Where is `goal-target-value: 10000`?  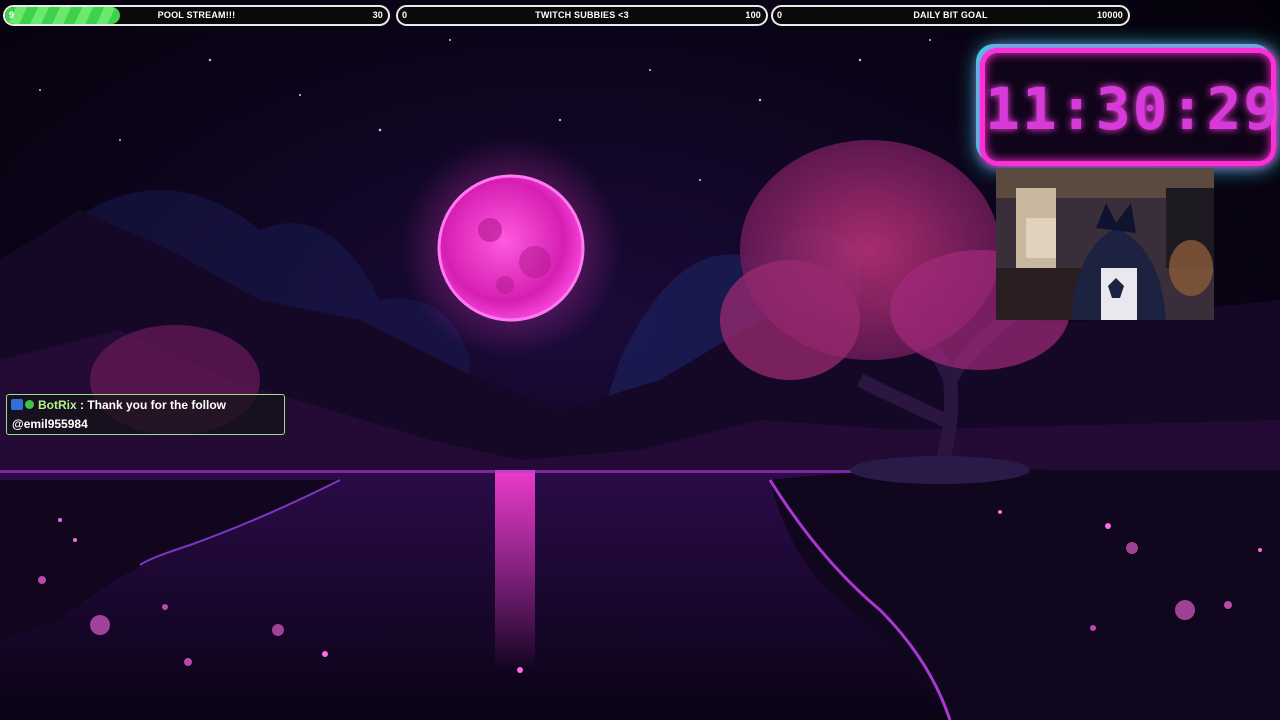 goal-target-value: 10000 is located at coordinates (1109, 15).